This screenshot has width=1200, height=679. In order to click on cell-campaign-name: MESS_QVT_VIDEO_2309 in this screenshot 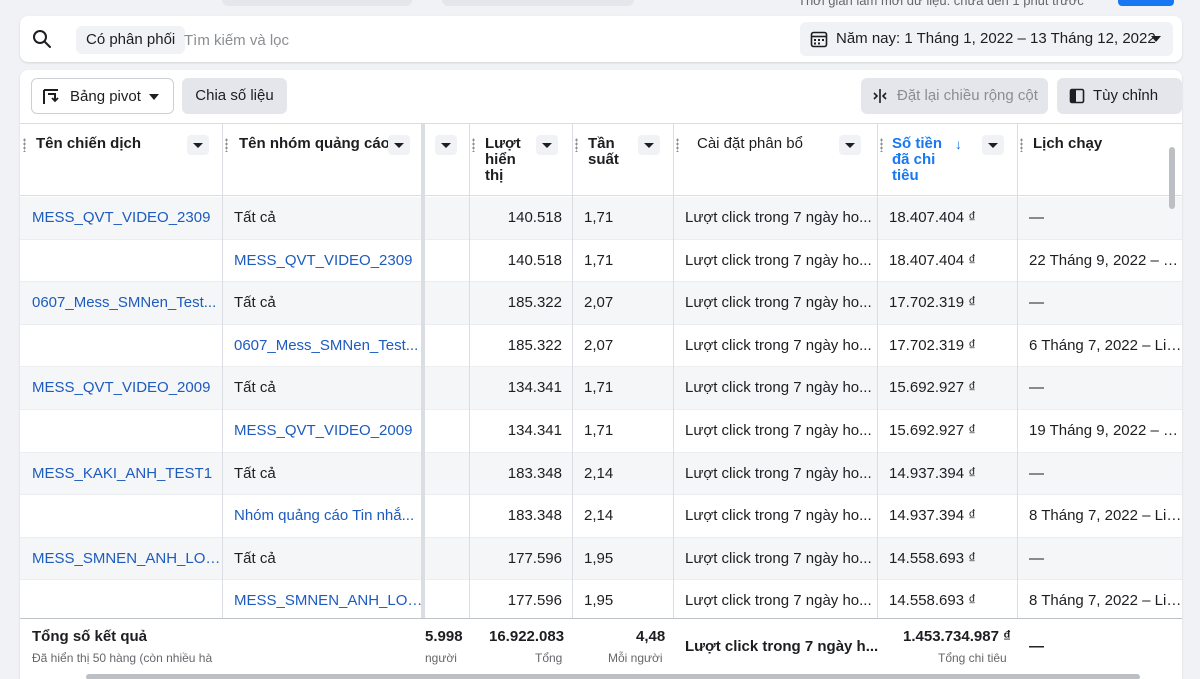, I will do `click(121, 218)`.